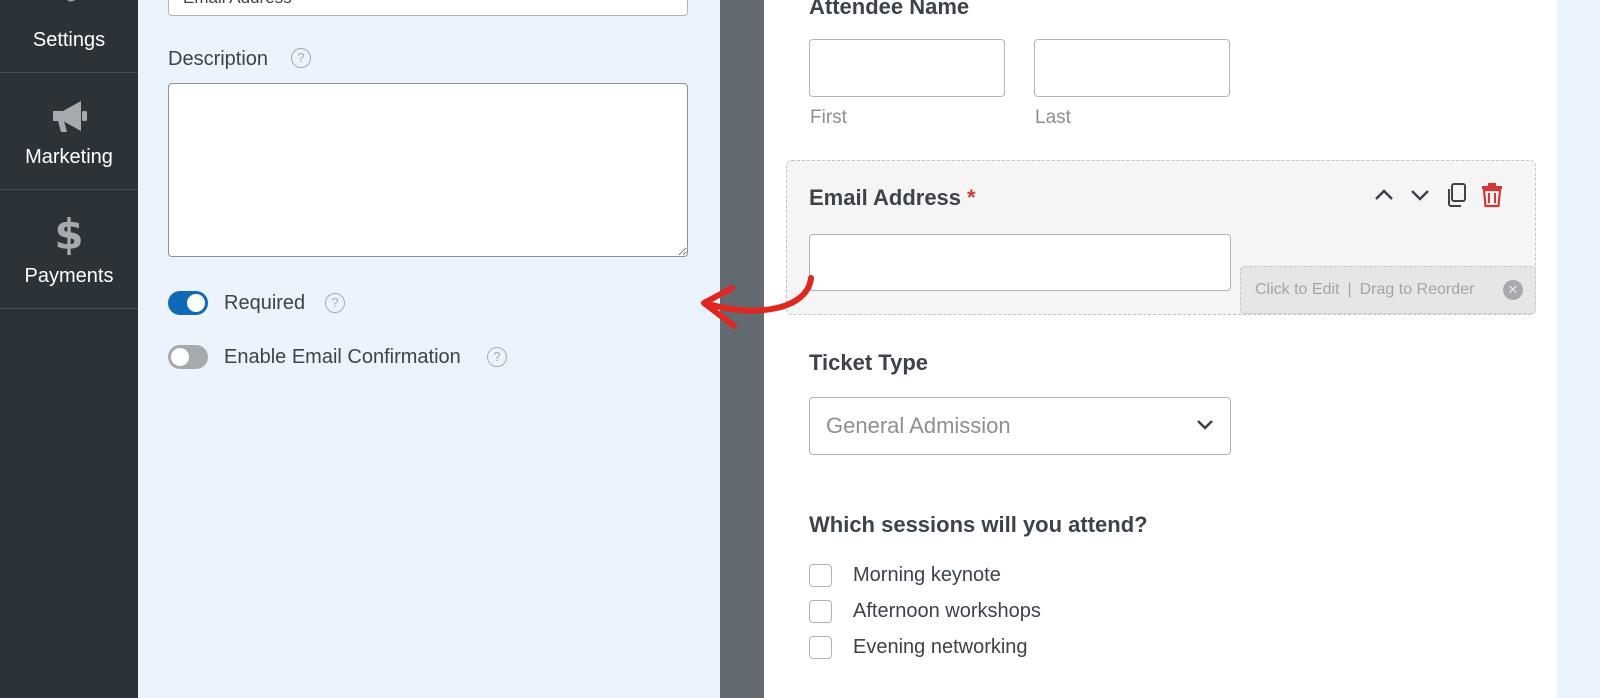  Describe the element at coordinates (889, 9) in the screenshot. I see `attendee-name-label: Attendee Name` at that location.